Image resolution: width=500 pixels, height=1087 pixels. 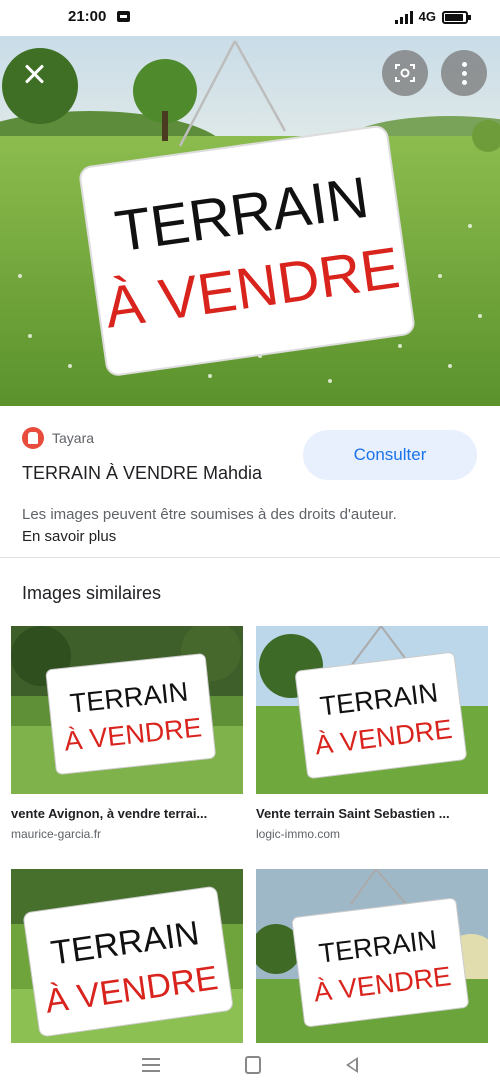 What do you see at coordinates (456, 17) in the screenshot?
I see `battery-icon` at bounding box center [456, 17].